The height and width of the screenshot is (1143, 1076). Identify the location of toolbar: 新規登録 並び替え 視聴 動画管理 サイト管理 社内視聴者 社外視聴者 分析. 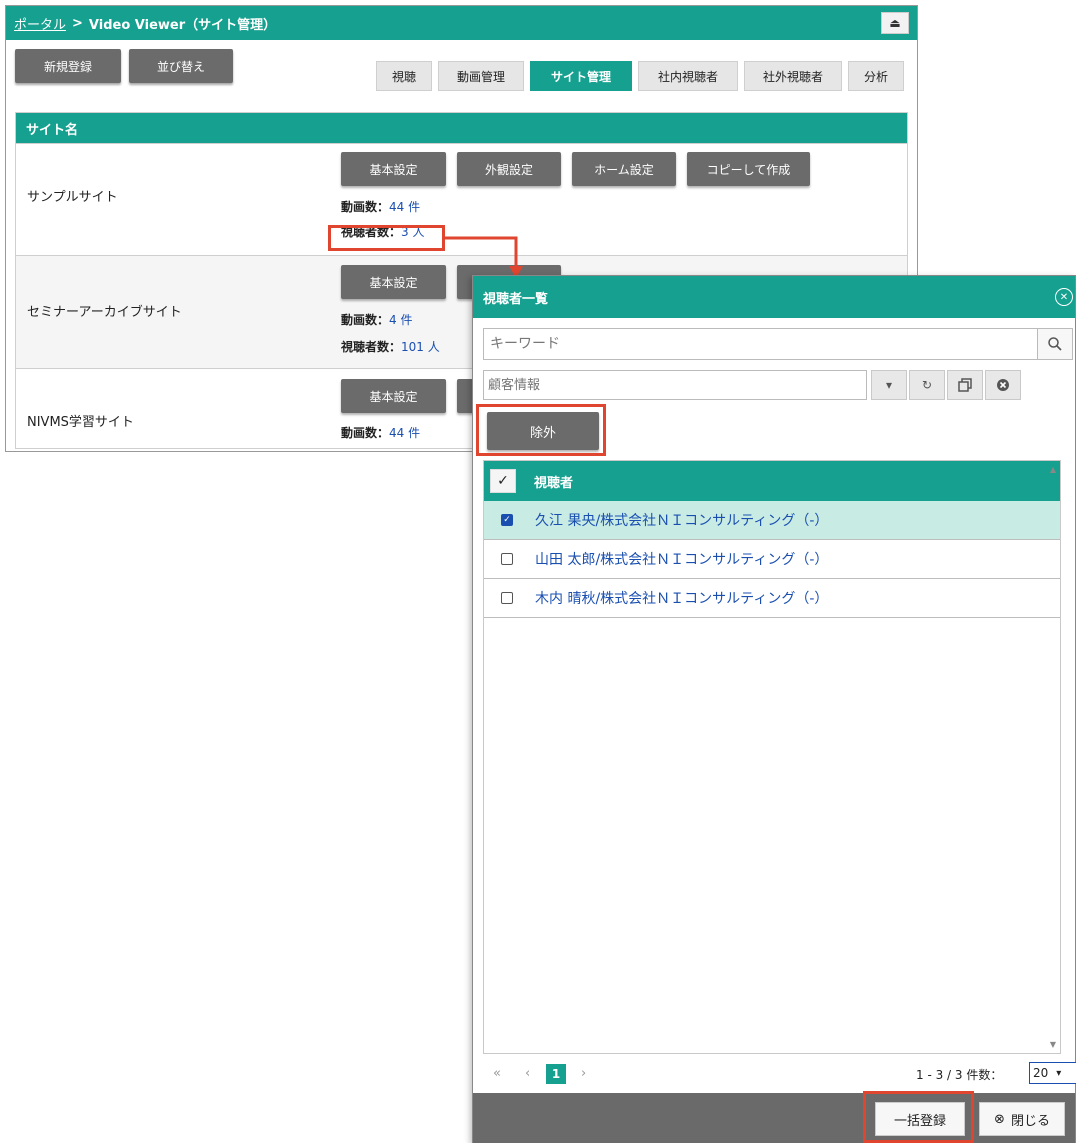
(461, 68).